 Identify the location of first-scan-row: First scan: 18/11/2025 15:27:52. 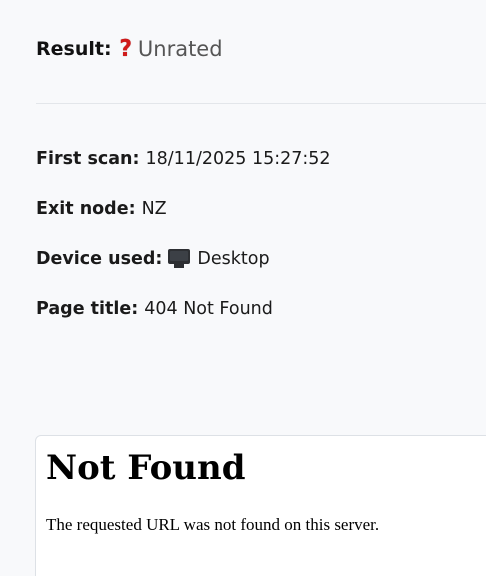
(183, 173).